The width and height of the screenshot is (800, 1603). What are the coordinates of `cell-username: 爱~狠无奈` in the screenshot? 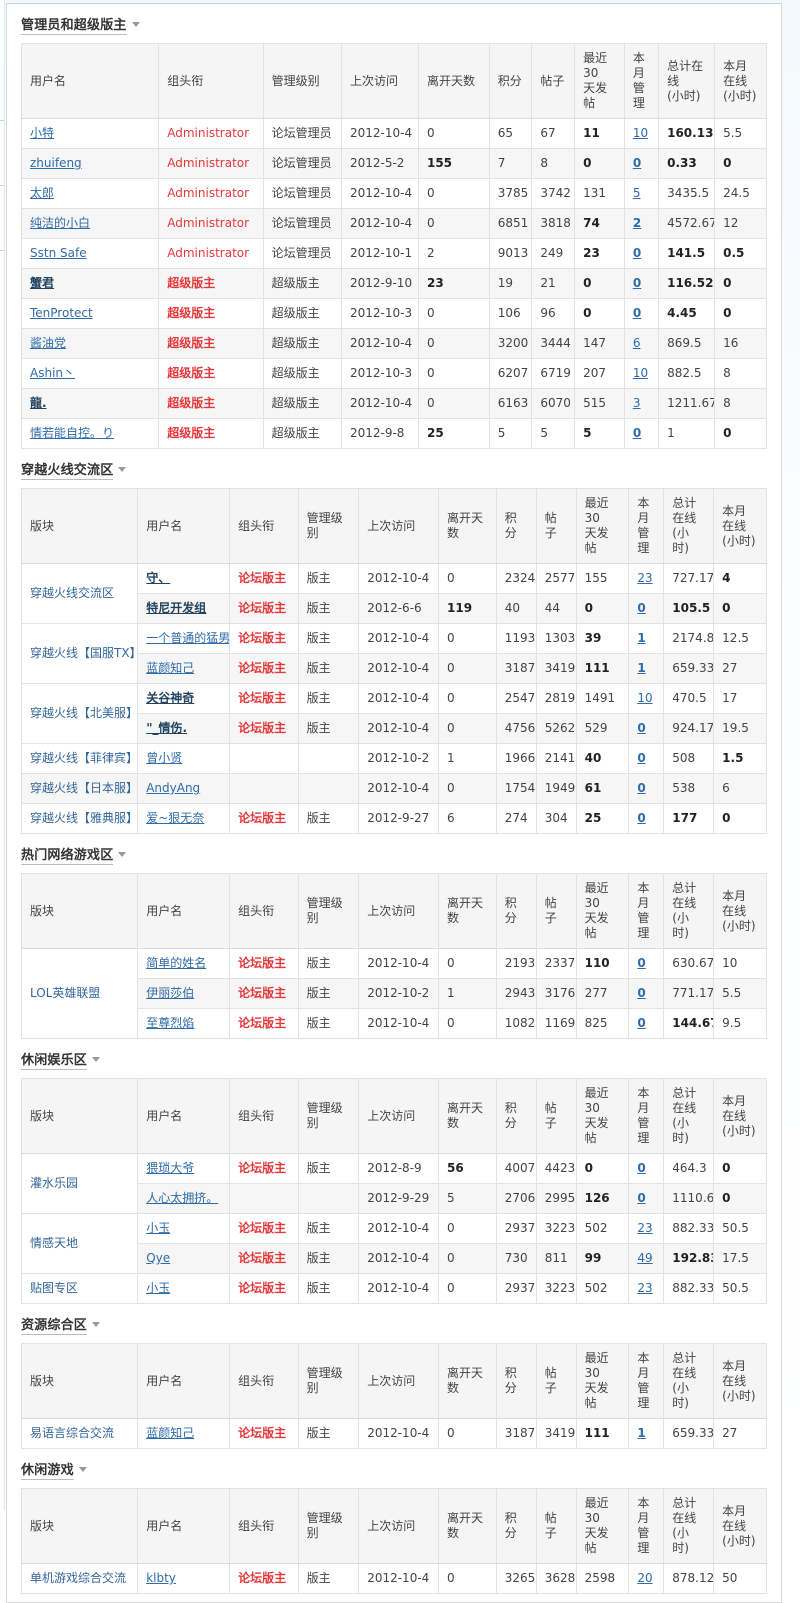 It's located at (184, 819).